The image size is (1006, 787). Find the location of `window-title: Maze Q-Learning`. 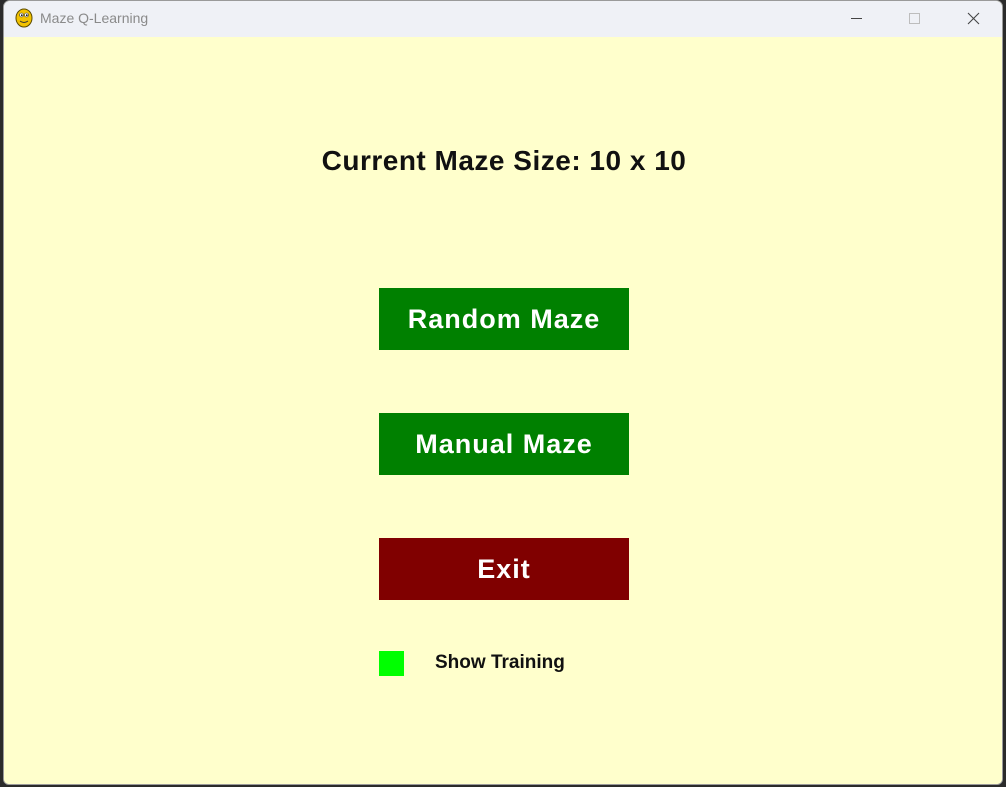

window-title: Maze Q-Learning is located at coordinates (94, 18).